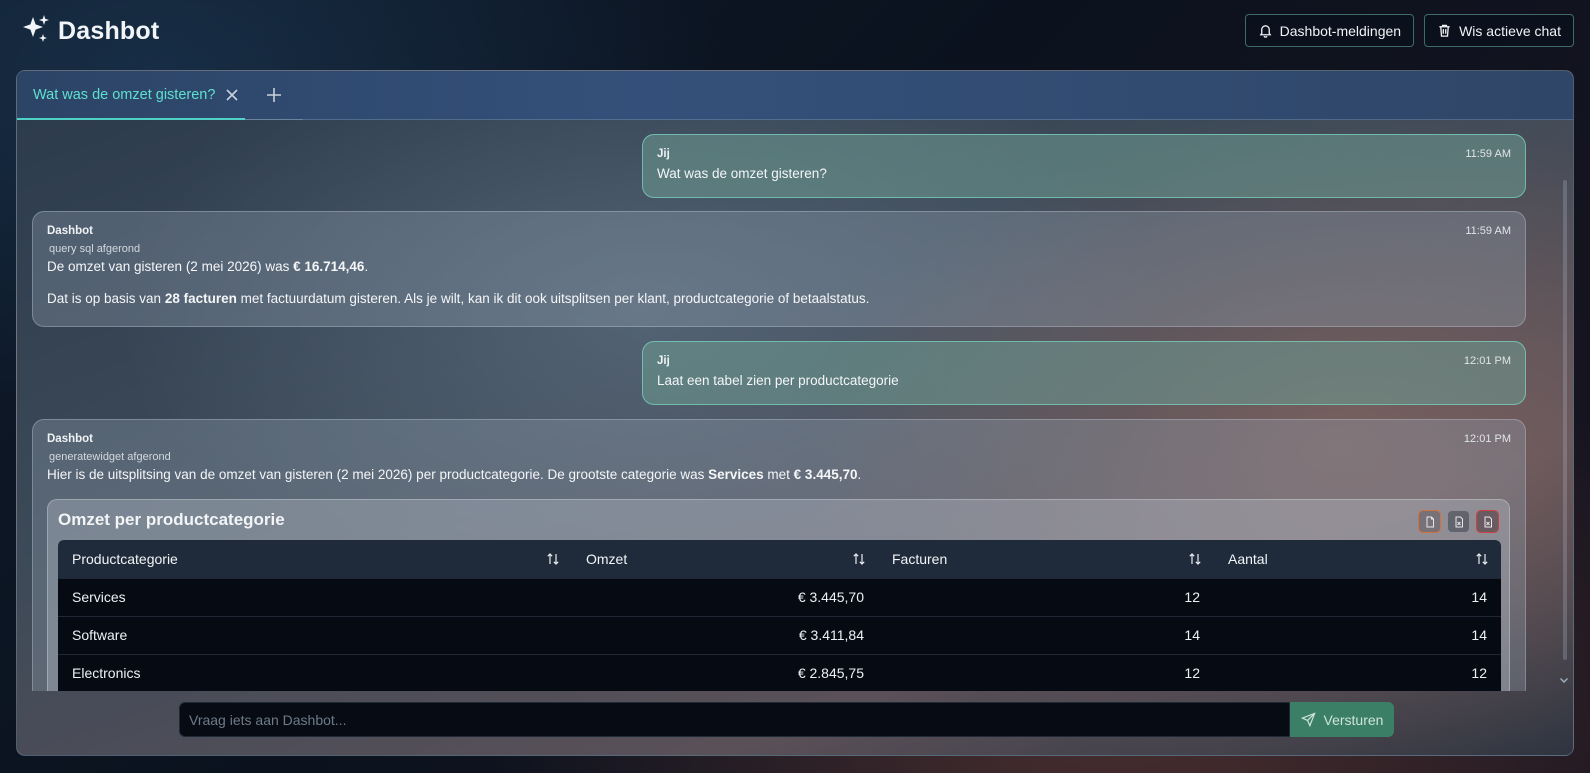  What do you see at coordinates (725, 559) in the screenshot?
I see `column-header: Omzet` at bounding box center [725, 559].